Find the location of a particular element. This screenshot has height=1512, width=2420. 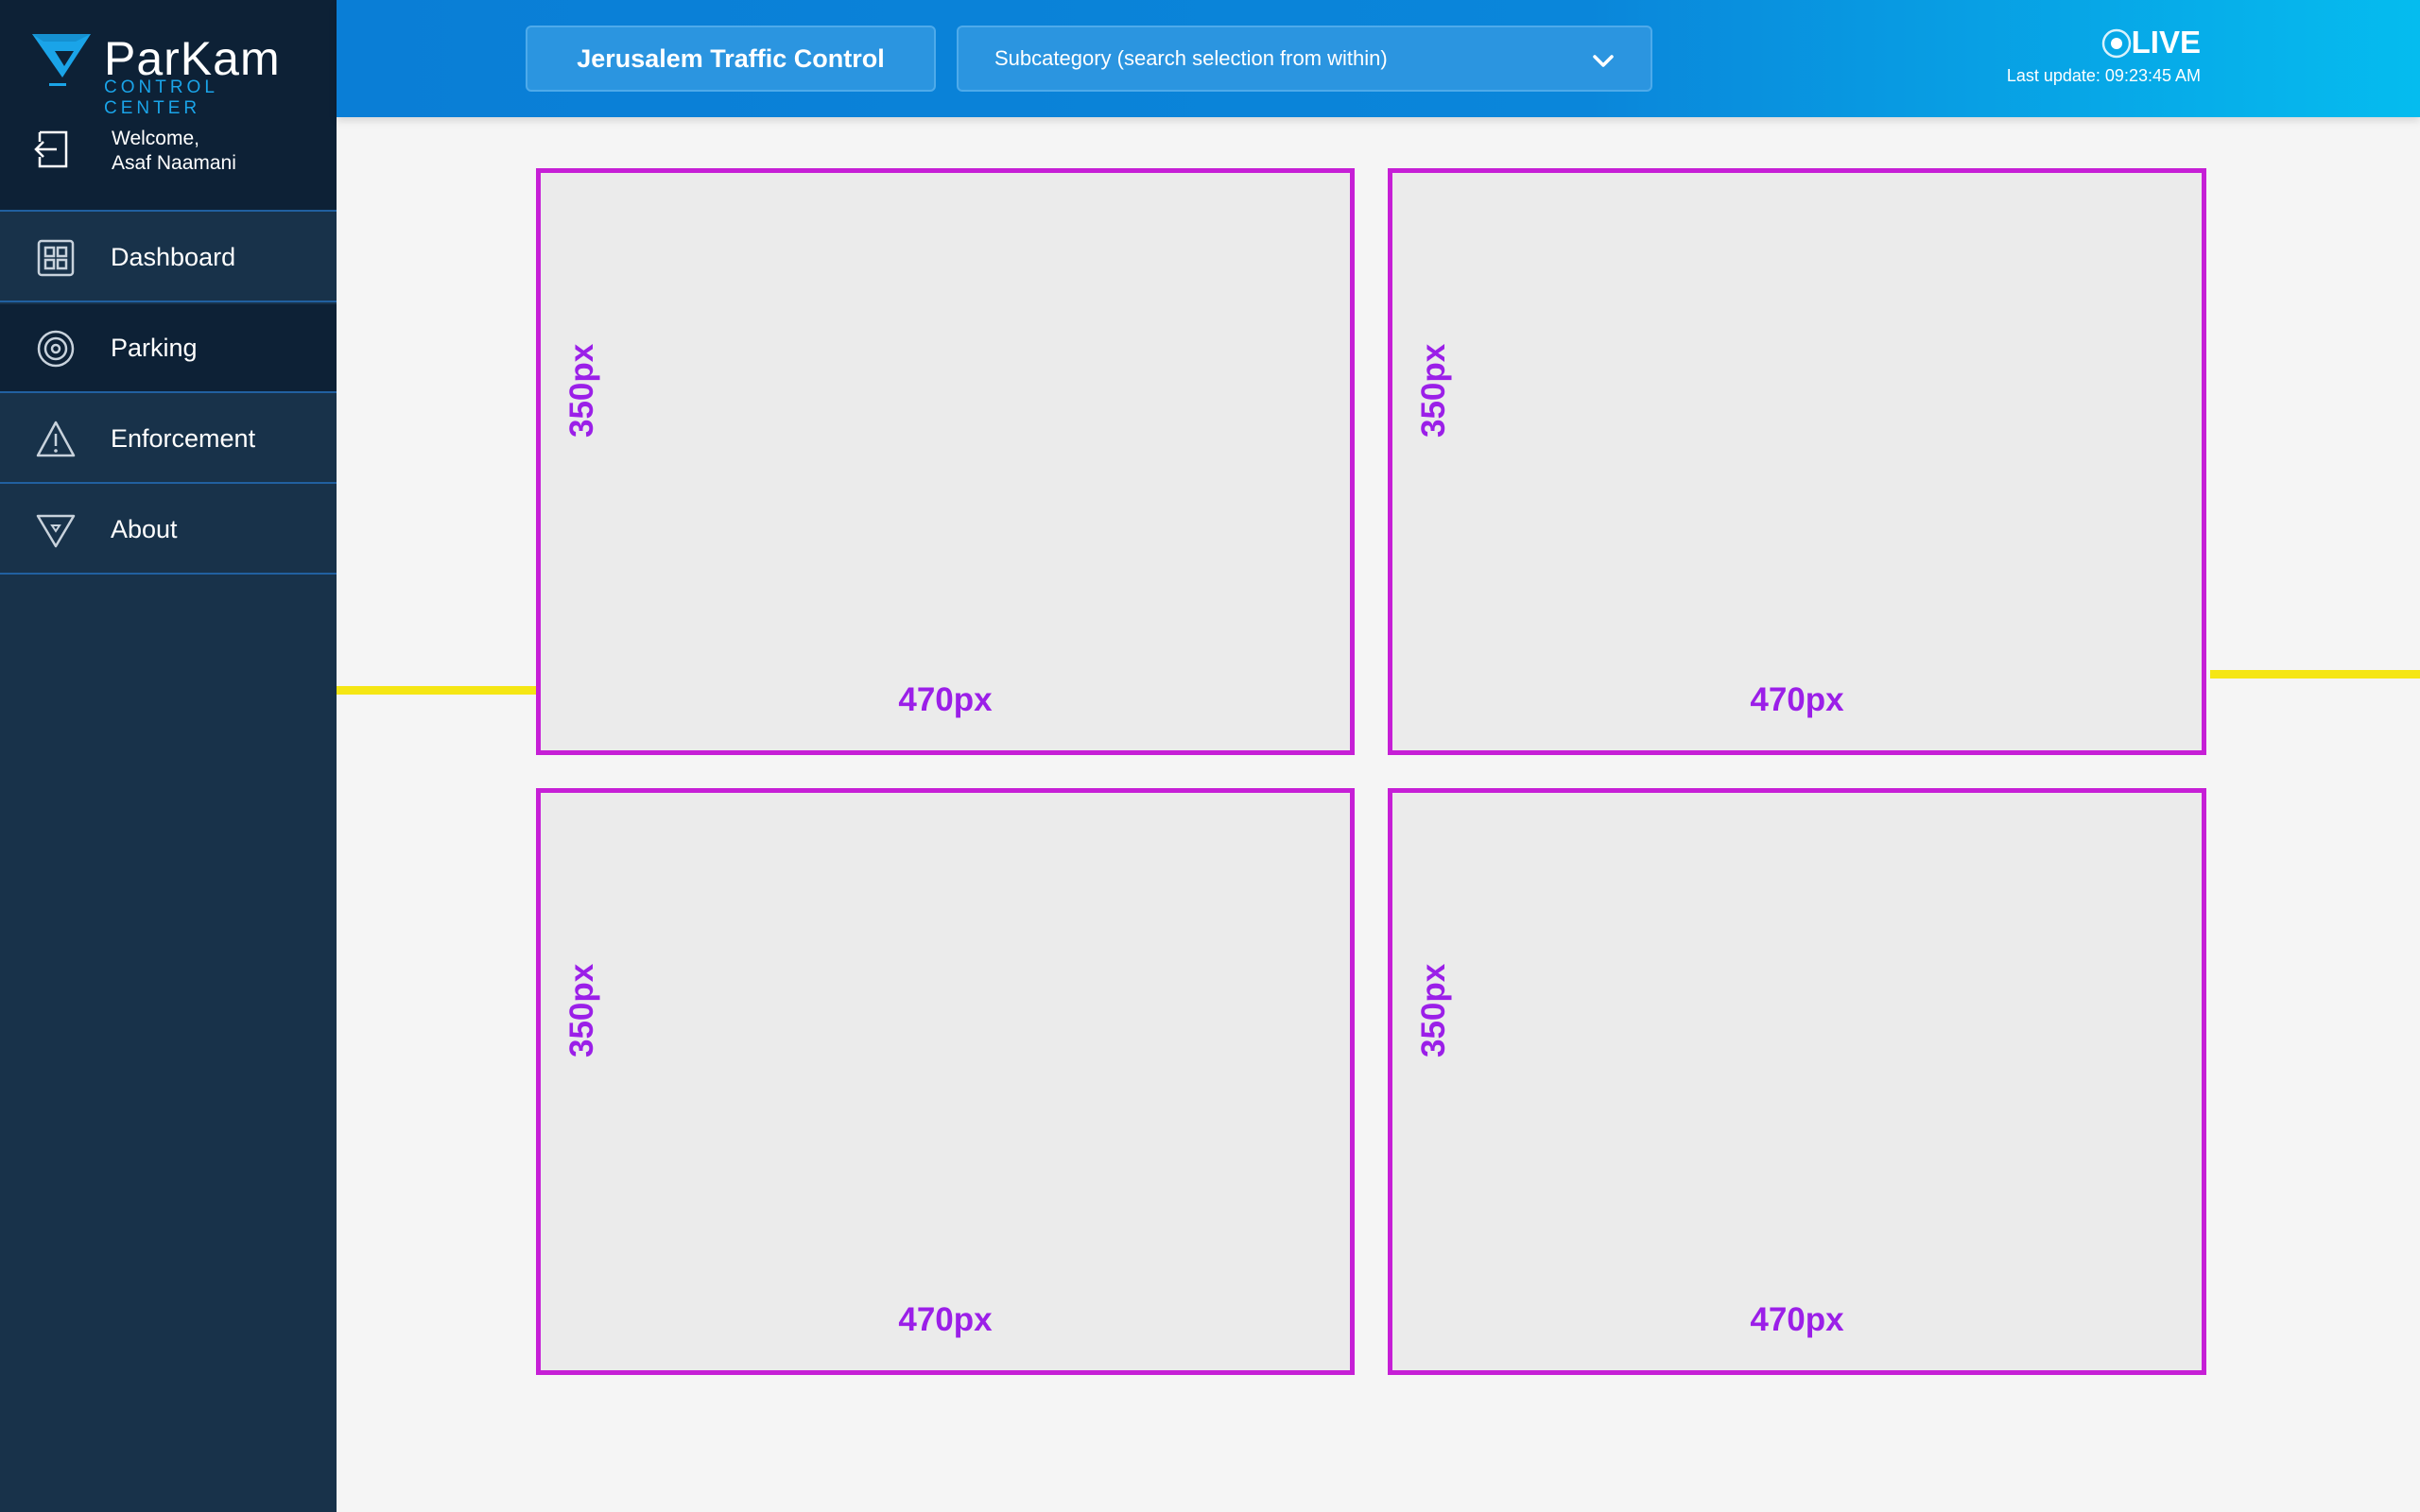

category-button: Jerusalem Traffic Control is located at coordinates (731, 59).